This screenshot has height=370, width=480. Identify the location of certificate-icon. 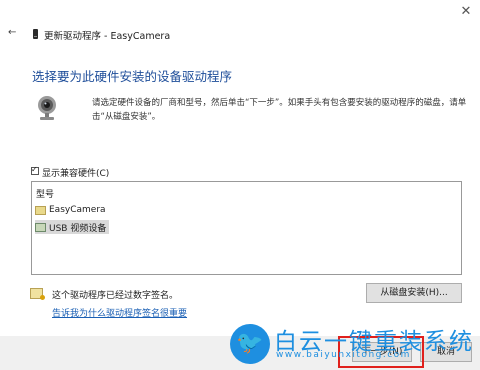
(37, 294).